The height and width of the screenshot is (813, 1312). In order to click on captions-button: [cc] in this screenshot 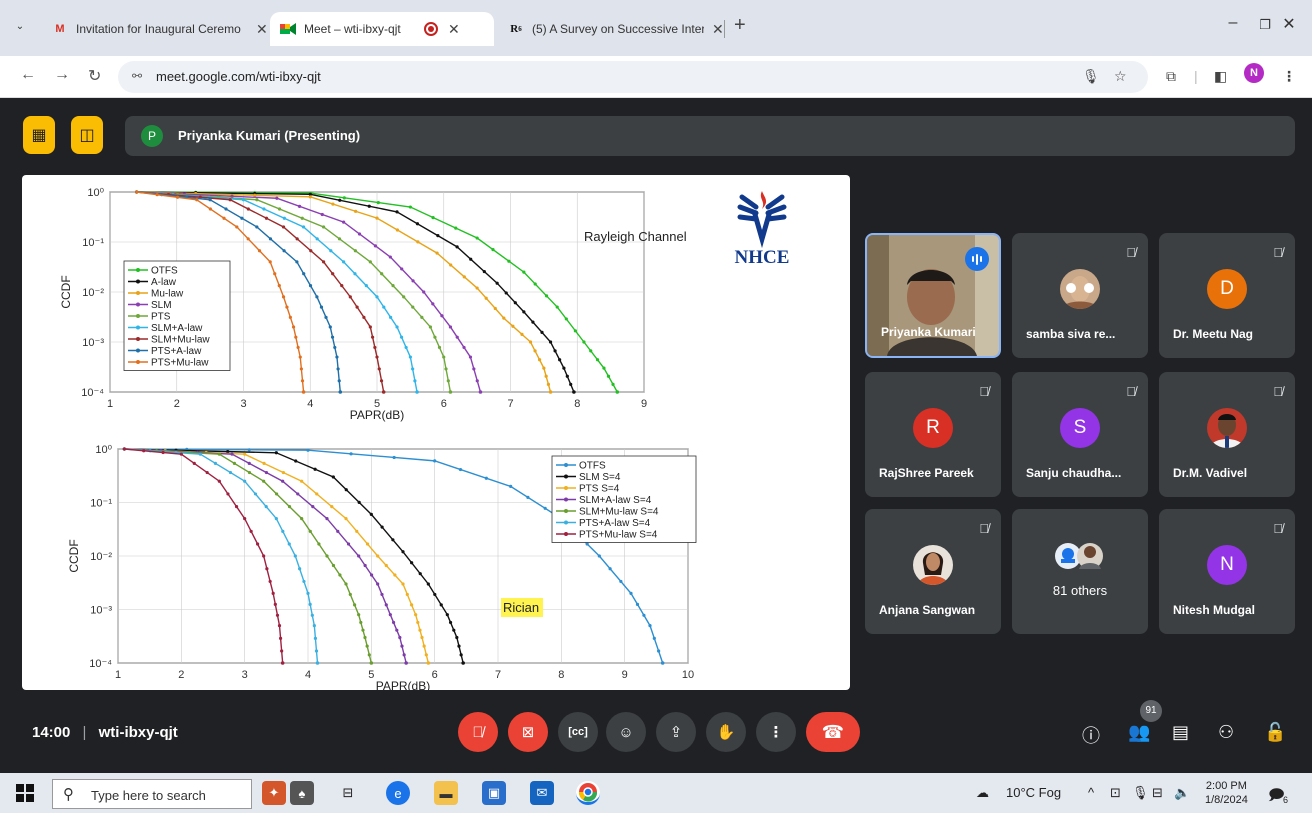, I will do `click(578, 732)`.